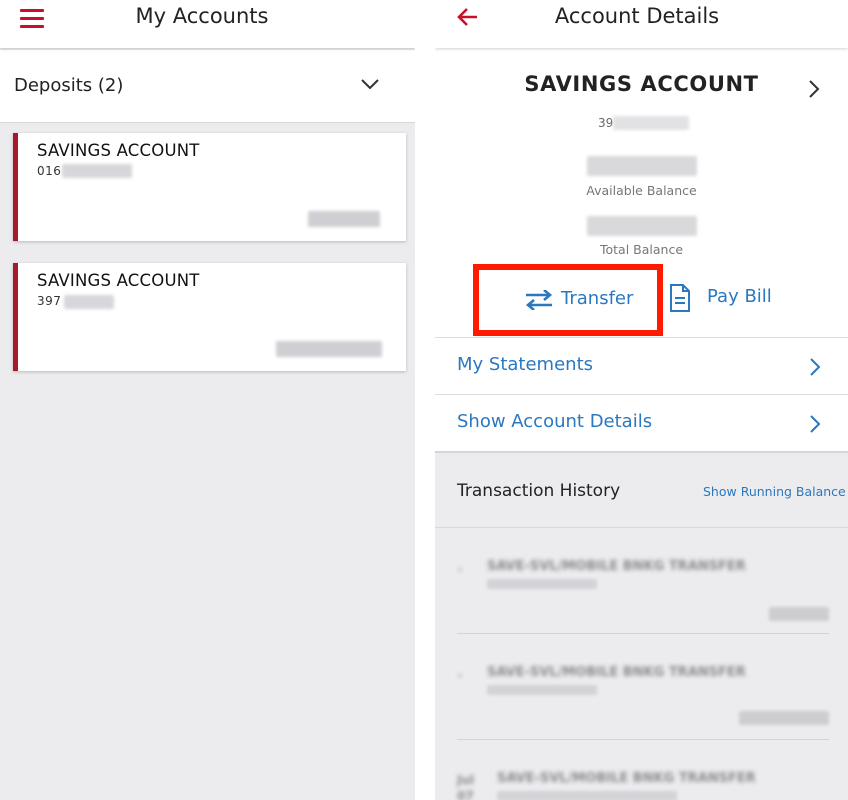 The width and height of the screenshot is (848, 800). I want to click on pay-bill-label: Pay Bill, so click(739, 296).